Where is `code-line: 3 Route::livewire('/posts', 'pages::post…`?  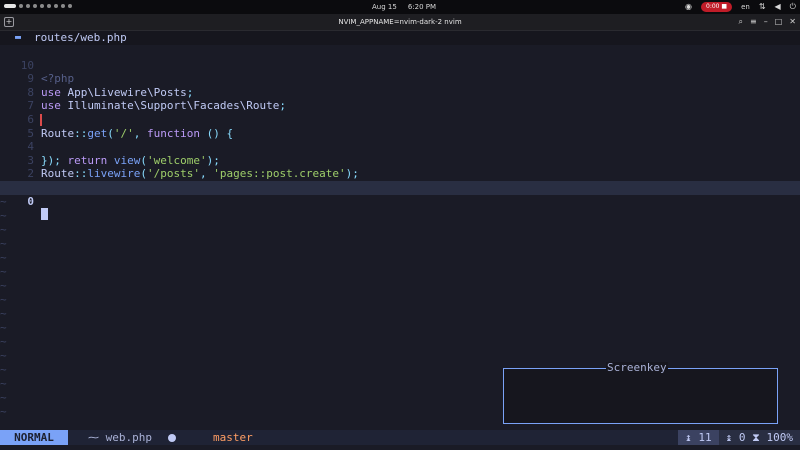 code-line: 3 Route::livewire('/posts', 'pages::post… is located at coordinates (400, 160).